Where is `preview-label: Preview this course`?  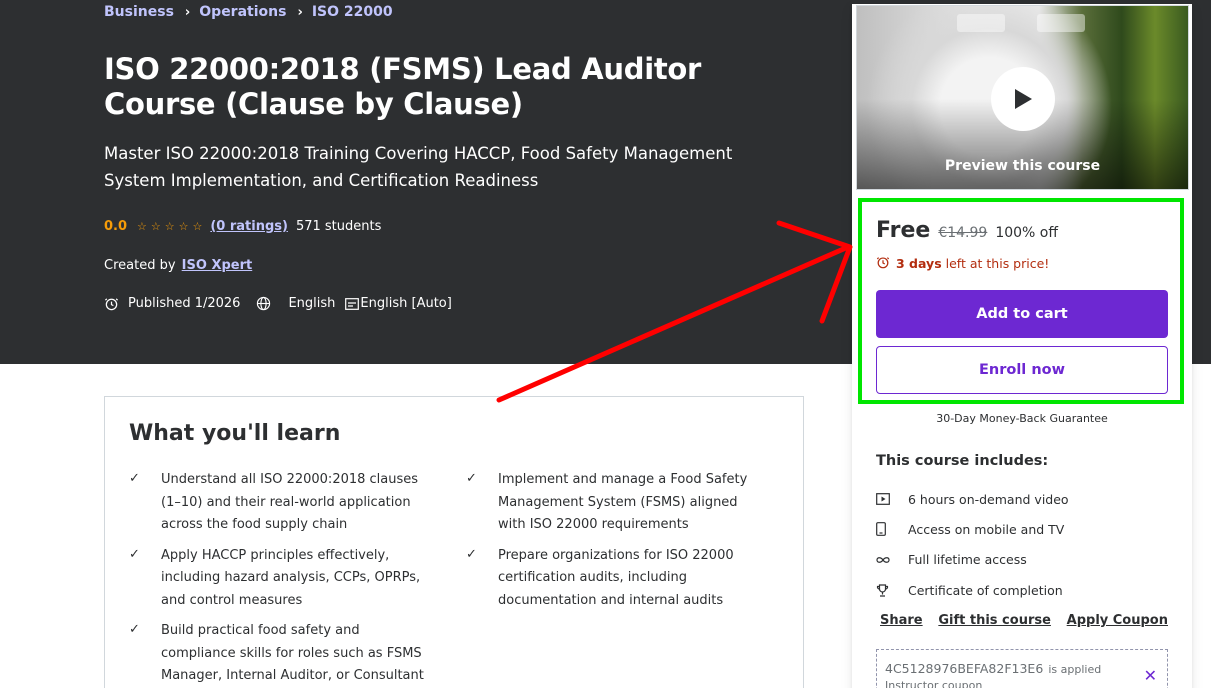
preview-label: Preview this course is located at coordinates (1022, 166).